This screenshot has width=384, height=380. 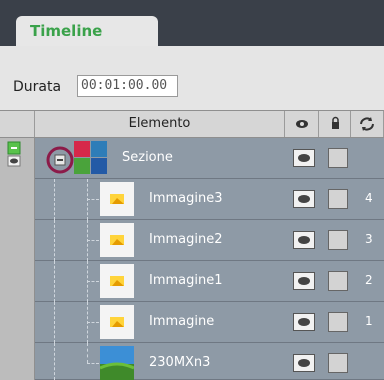 I want to click on table-row: Immagine1 2, so click(x=209, y=281).